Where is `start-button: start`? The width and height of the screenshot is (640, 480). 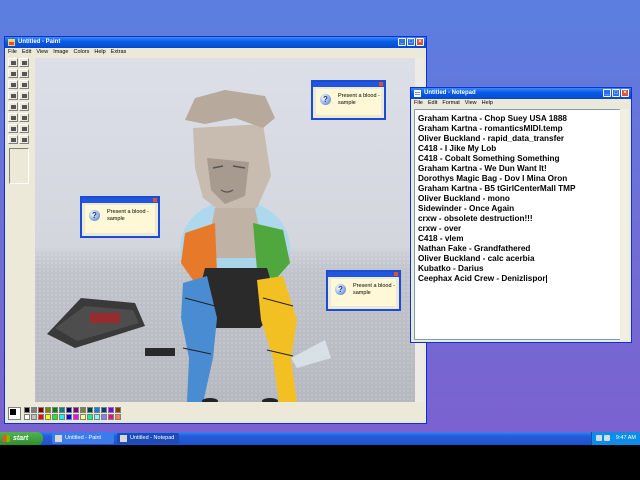 start-button: start is located at coordinates (21, 438).